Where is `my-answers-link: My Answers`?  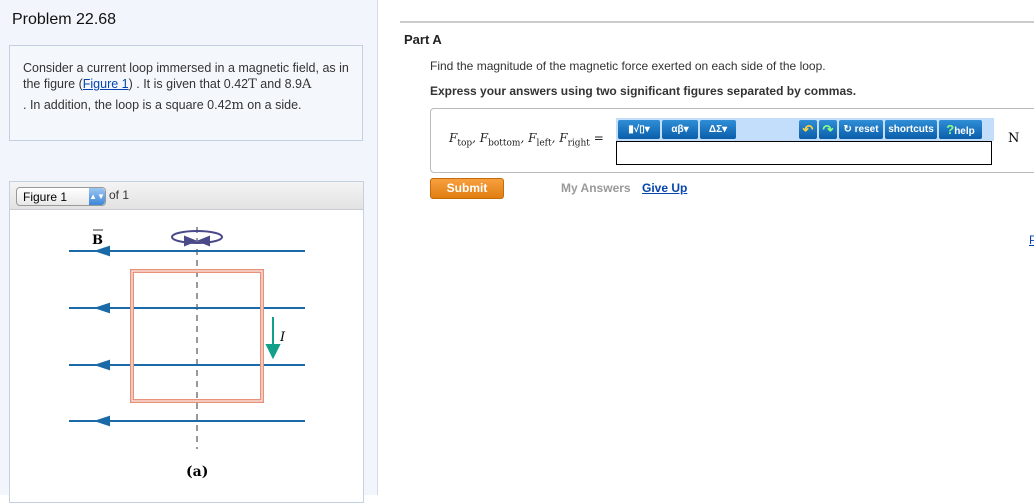
my-answers-link: My Answers is located at coordinates (596, 188).